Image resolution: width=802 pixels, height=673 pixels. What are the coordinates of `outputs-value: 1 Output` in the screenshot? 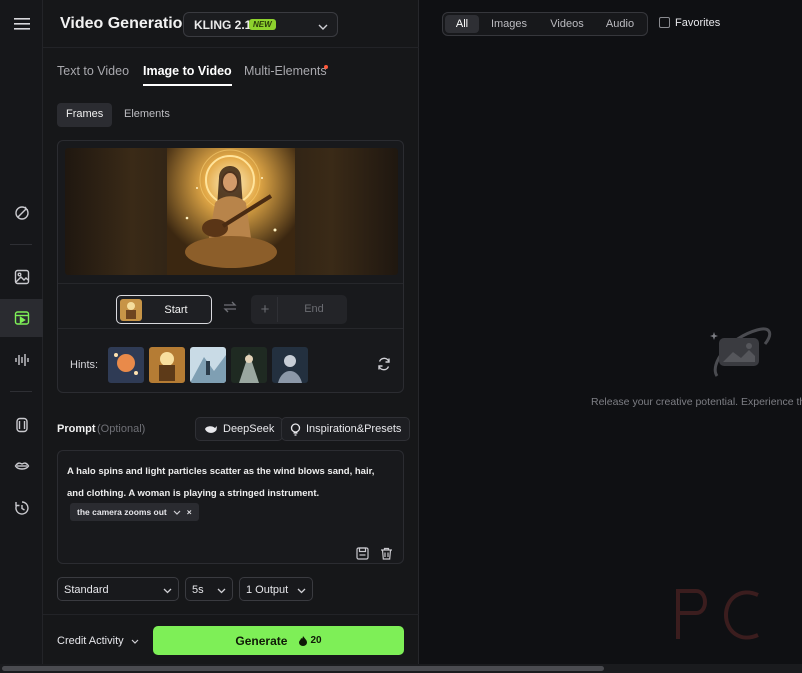 It's located at (267, 590).